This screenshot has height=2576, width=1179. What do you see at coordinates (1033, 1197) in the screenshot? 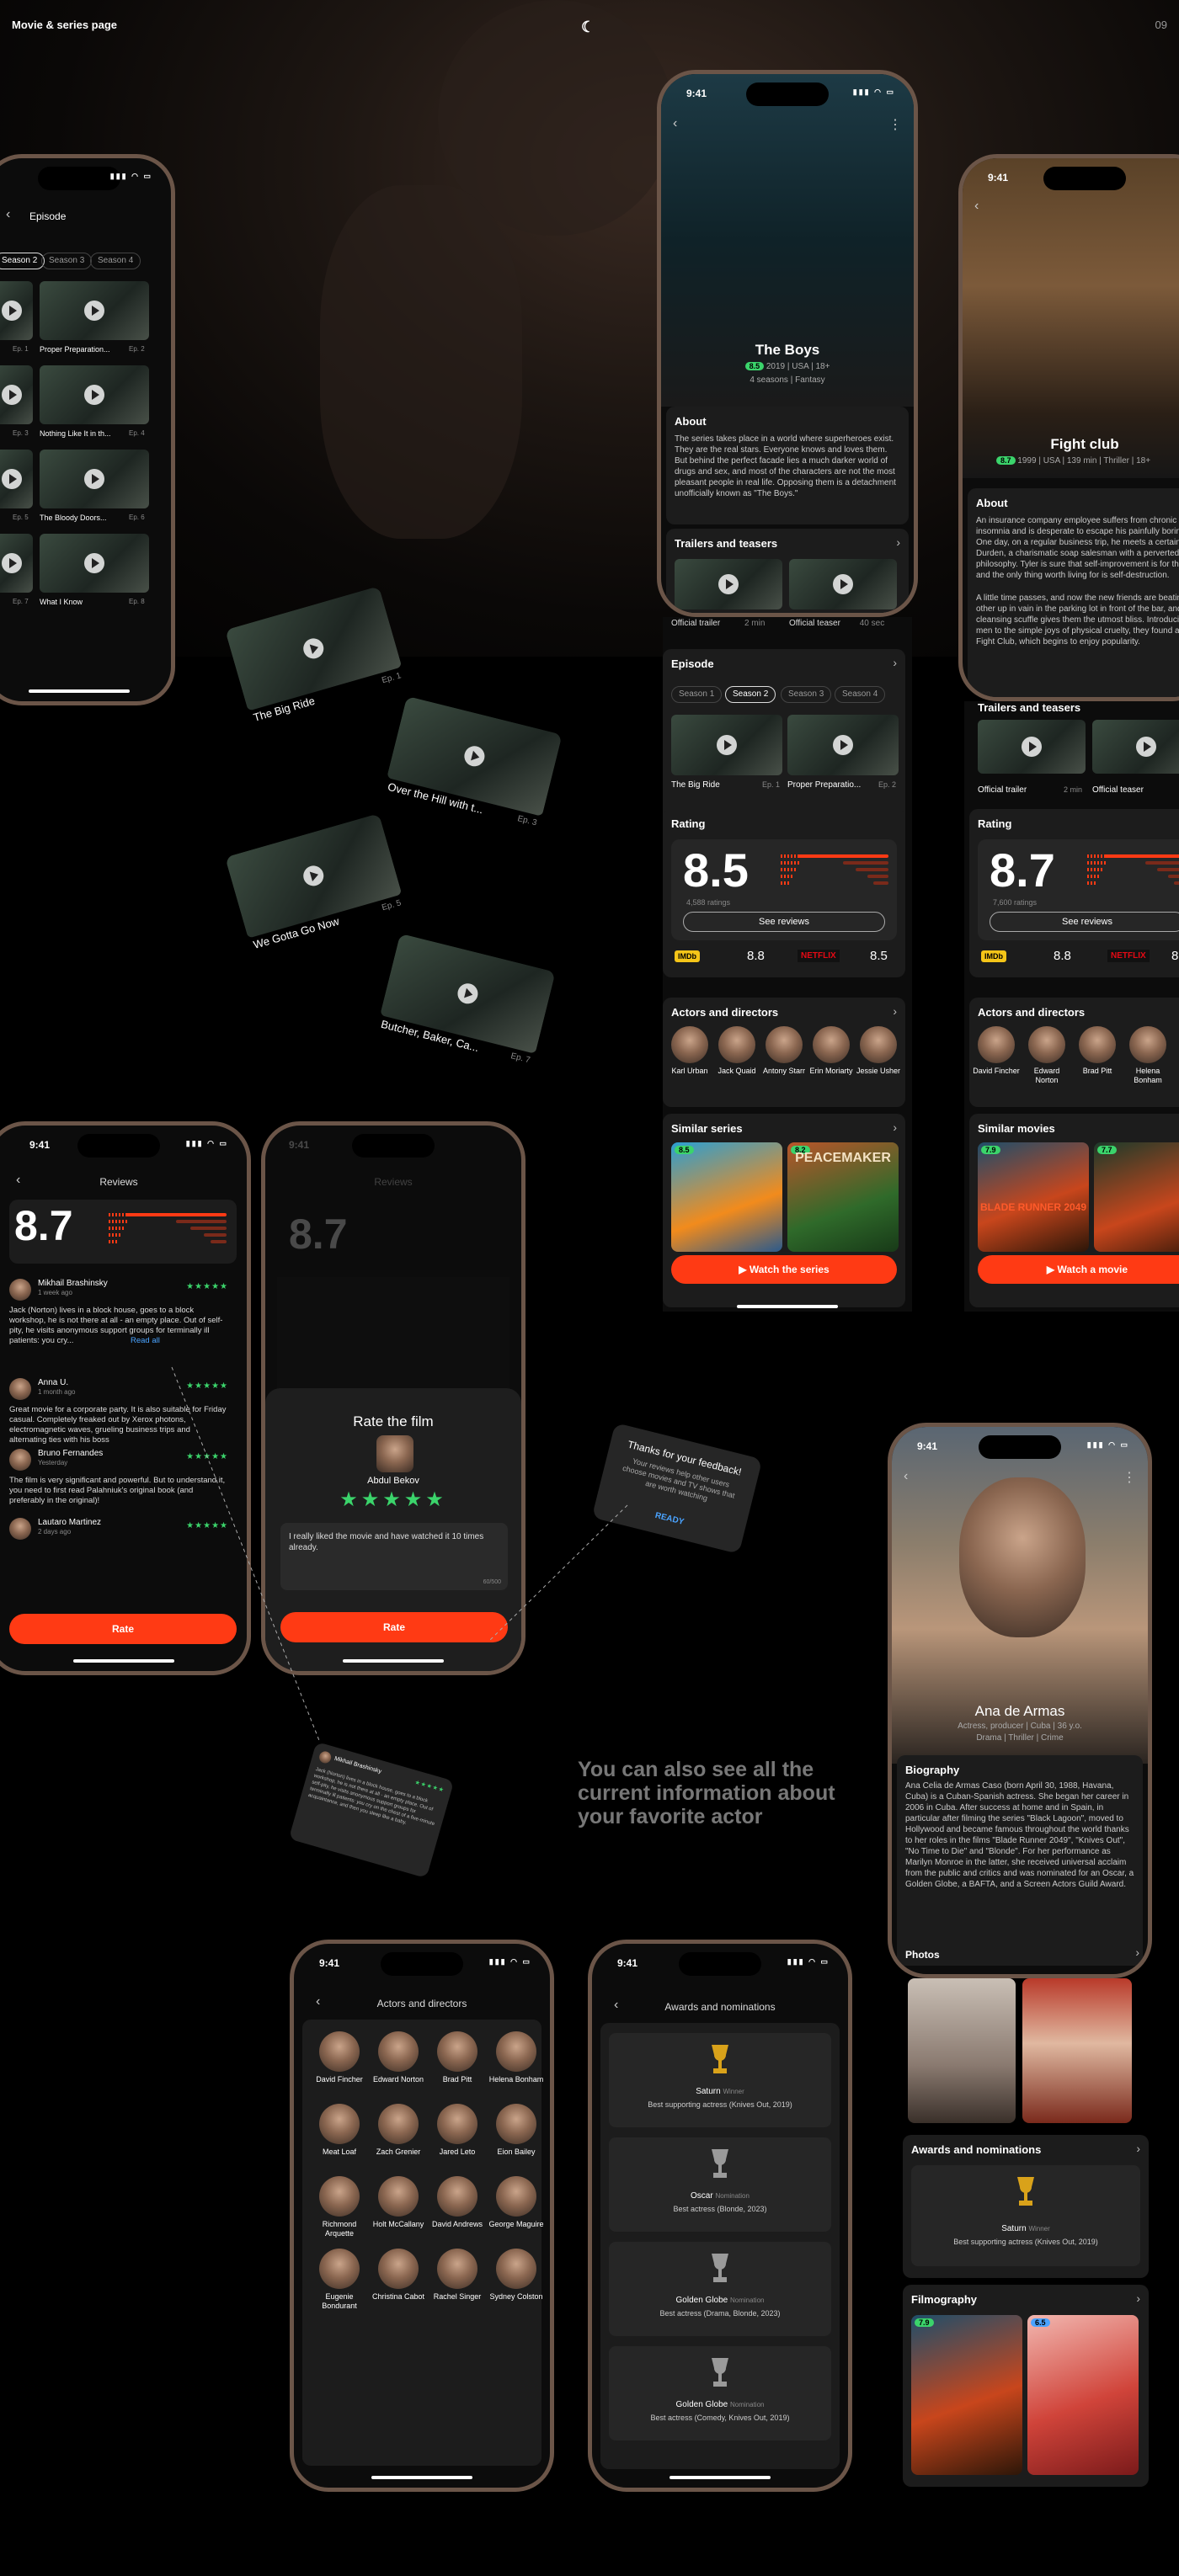
I see `similar-poster: 7.9 BLADE RUNNER 2049` at bounding box center [1033, 1197].